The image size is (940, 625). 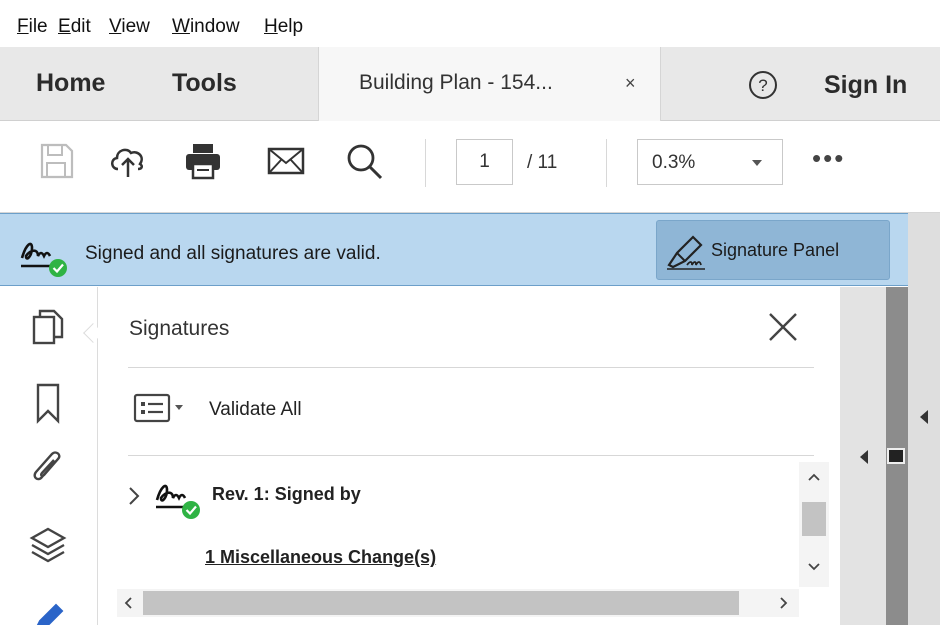 What do you see at coordinates (814, 519) in the screenshot?
I see `vertical-scroll-thumb` at bounding box center [814, 519].